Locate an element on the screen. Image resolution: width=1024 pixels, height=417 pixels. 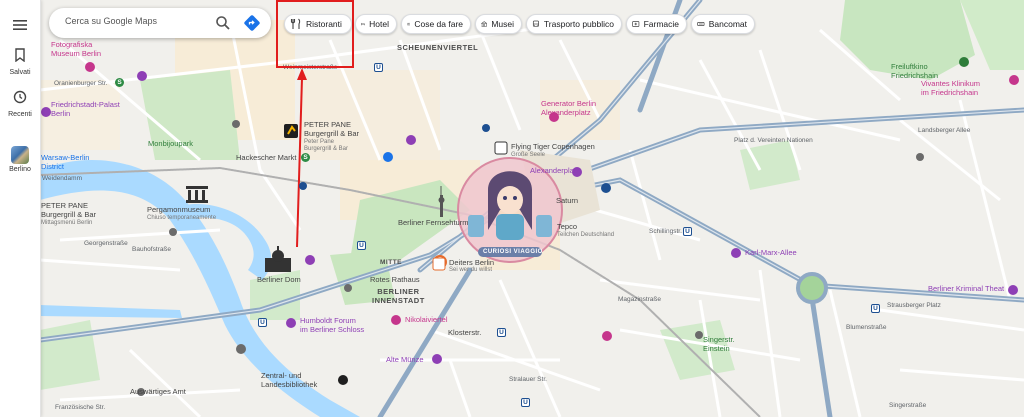
label-vivantes: Vivantes Klinikum im Friedrichshain is located at coordinates (950, 88).